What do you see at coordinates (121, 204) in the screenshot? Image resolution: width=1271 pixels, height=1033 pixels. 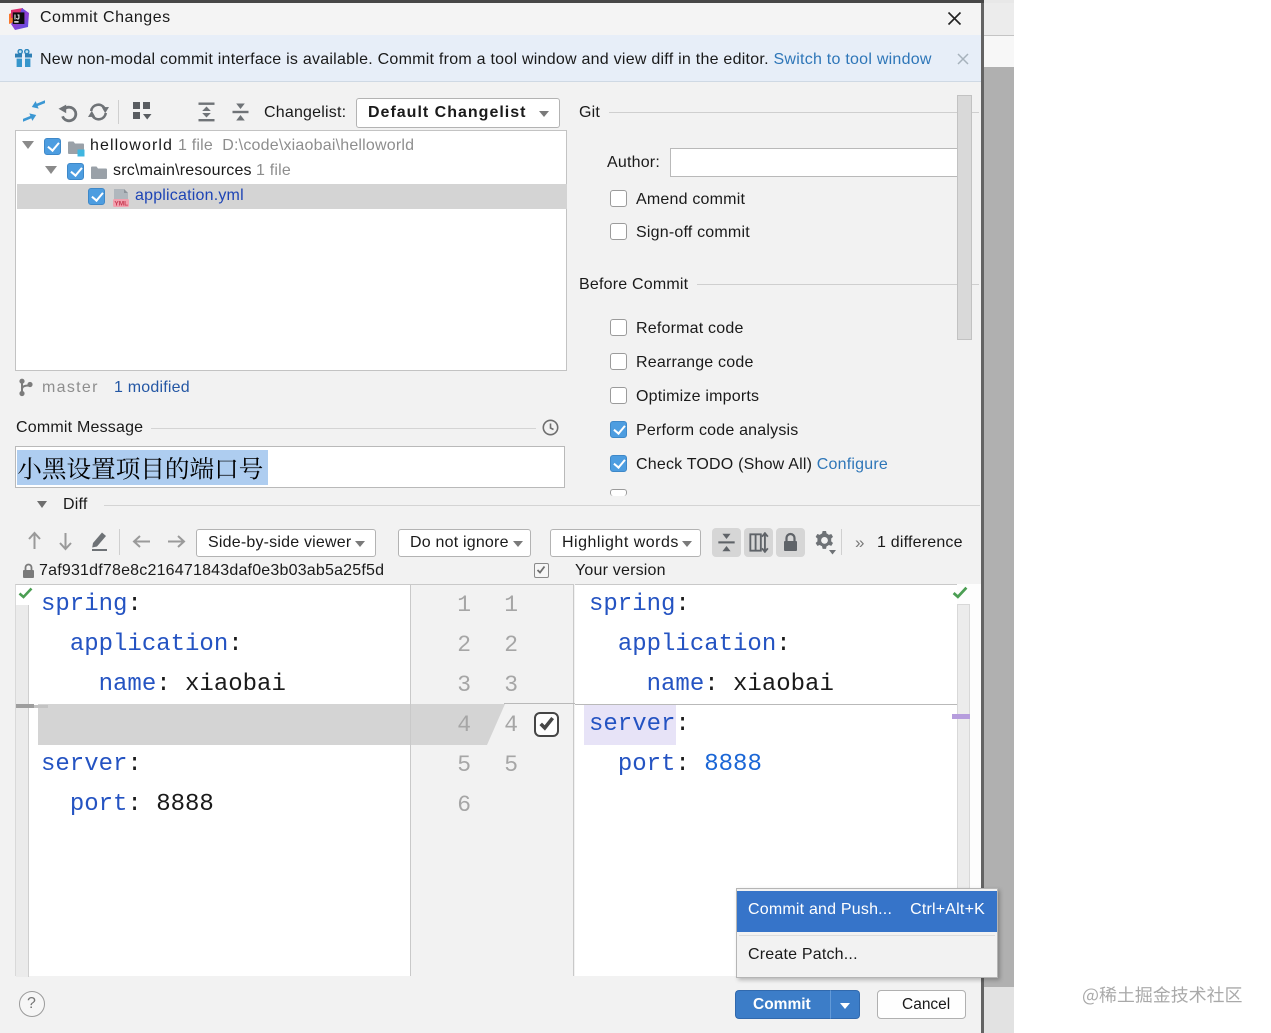 I see `svg-text: YML` at bounding box center [121, 204].